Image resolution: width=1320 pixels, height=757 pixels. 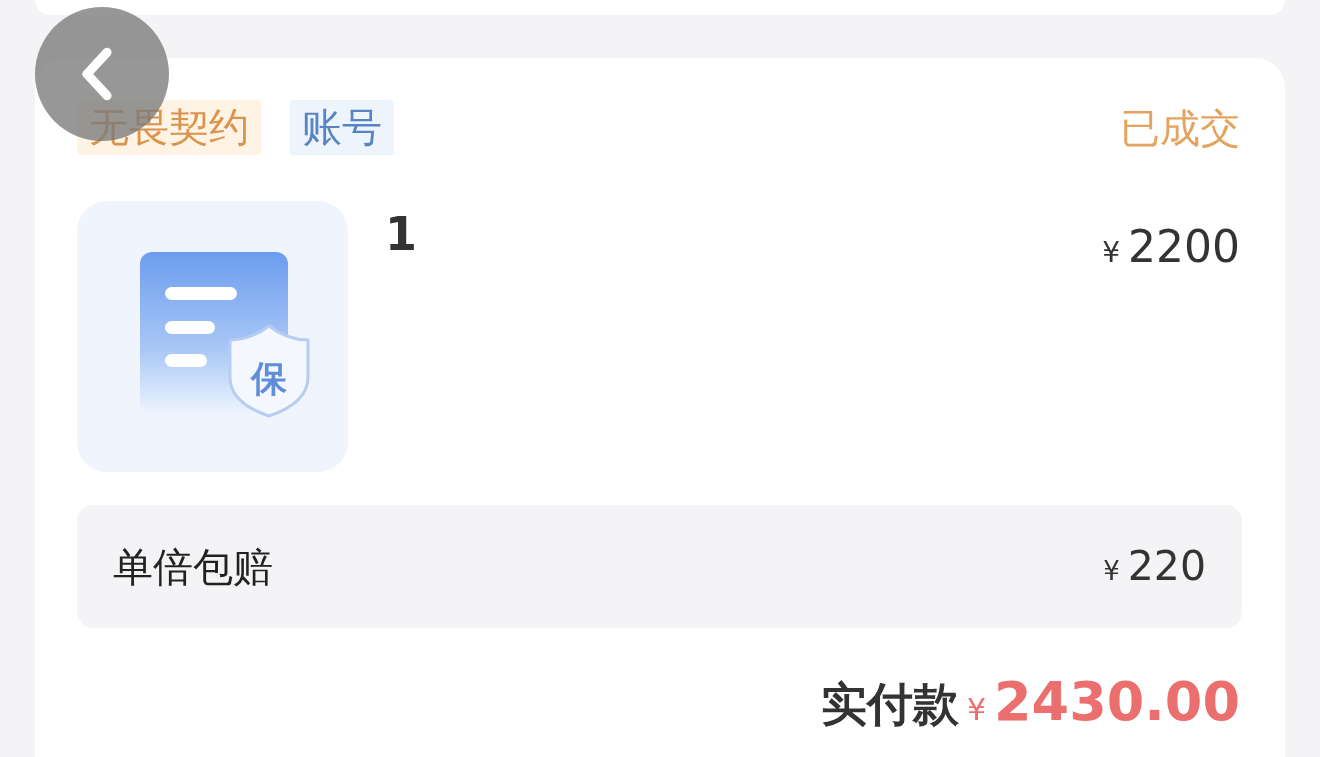 What do you see at coordinates (1180, 127) in the screenshot?
I see `order-status: 已成交` at bounding box center [1180, 127].